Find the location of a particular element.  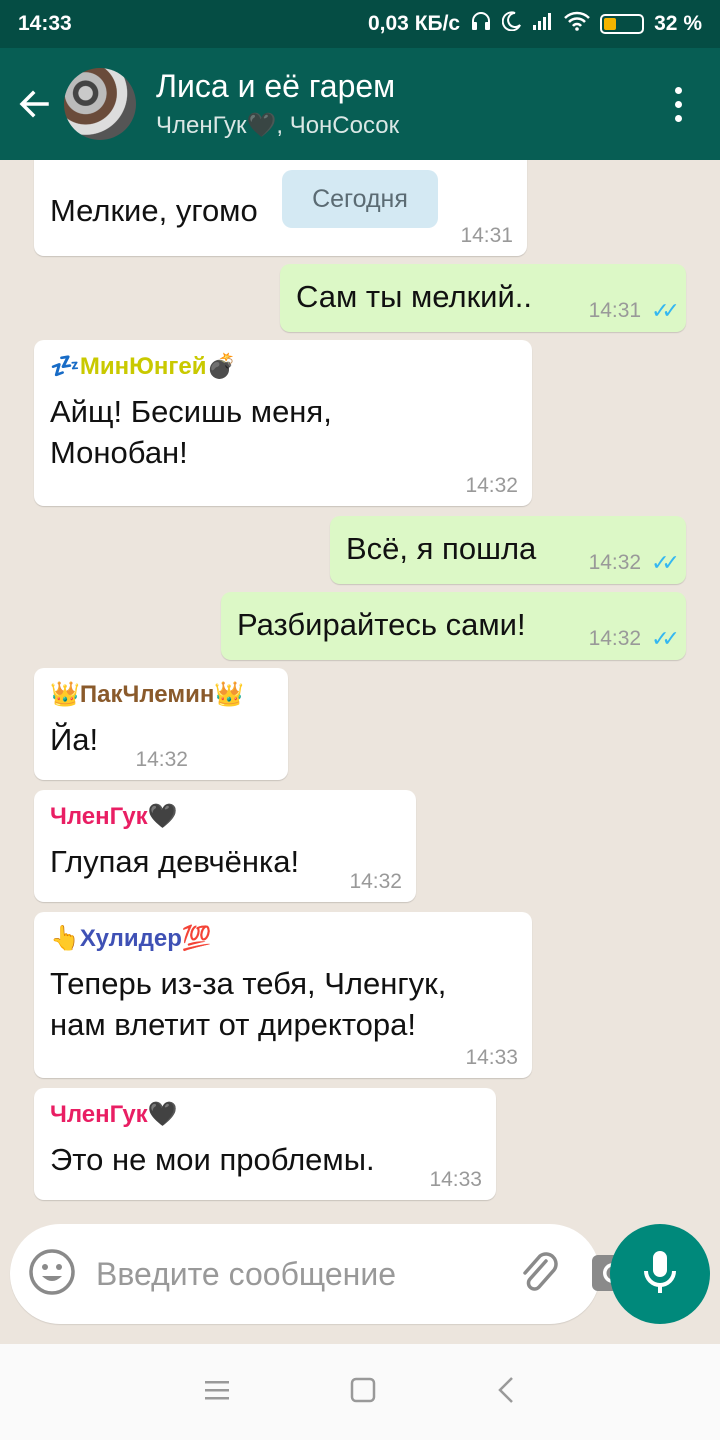

network-speed: 0,03 КБ/с is located at coordinates (414, 23).